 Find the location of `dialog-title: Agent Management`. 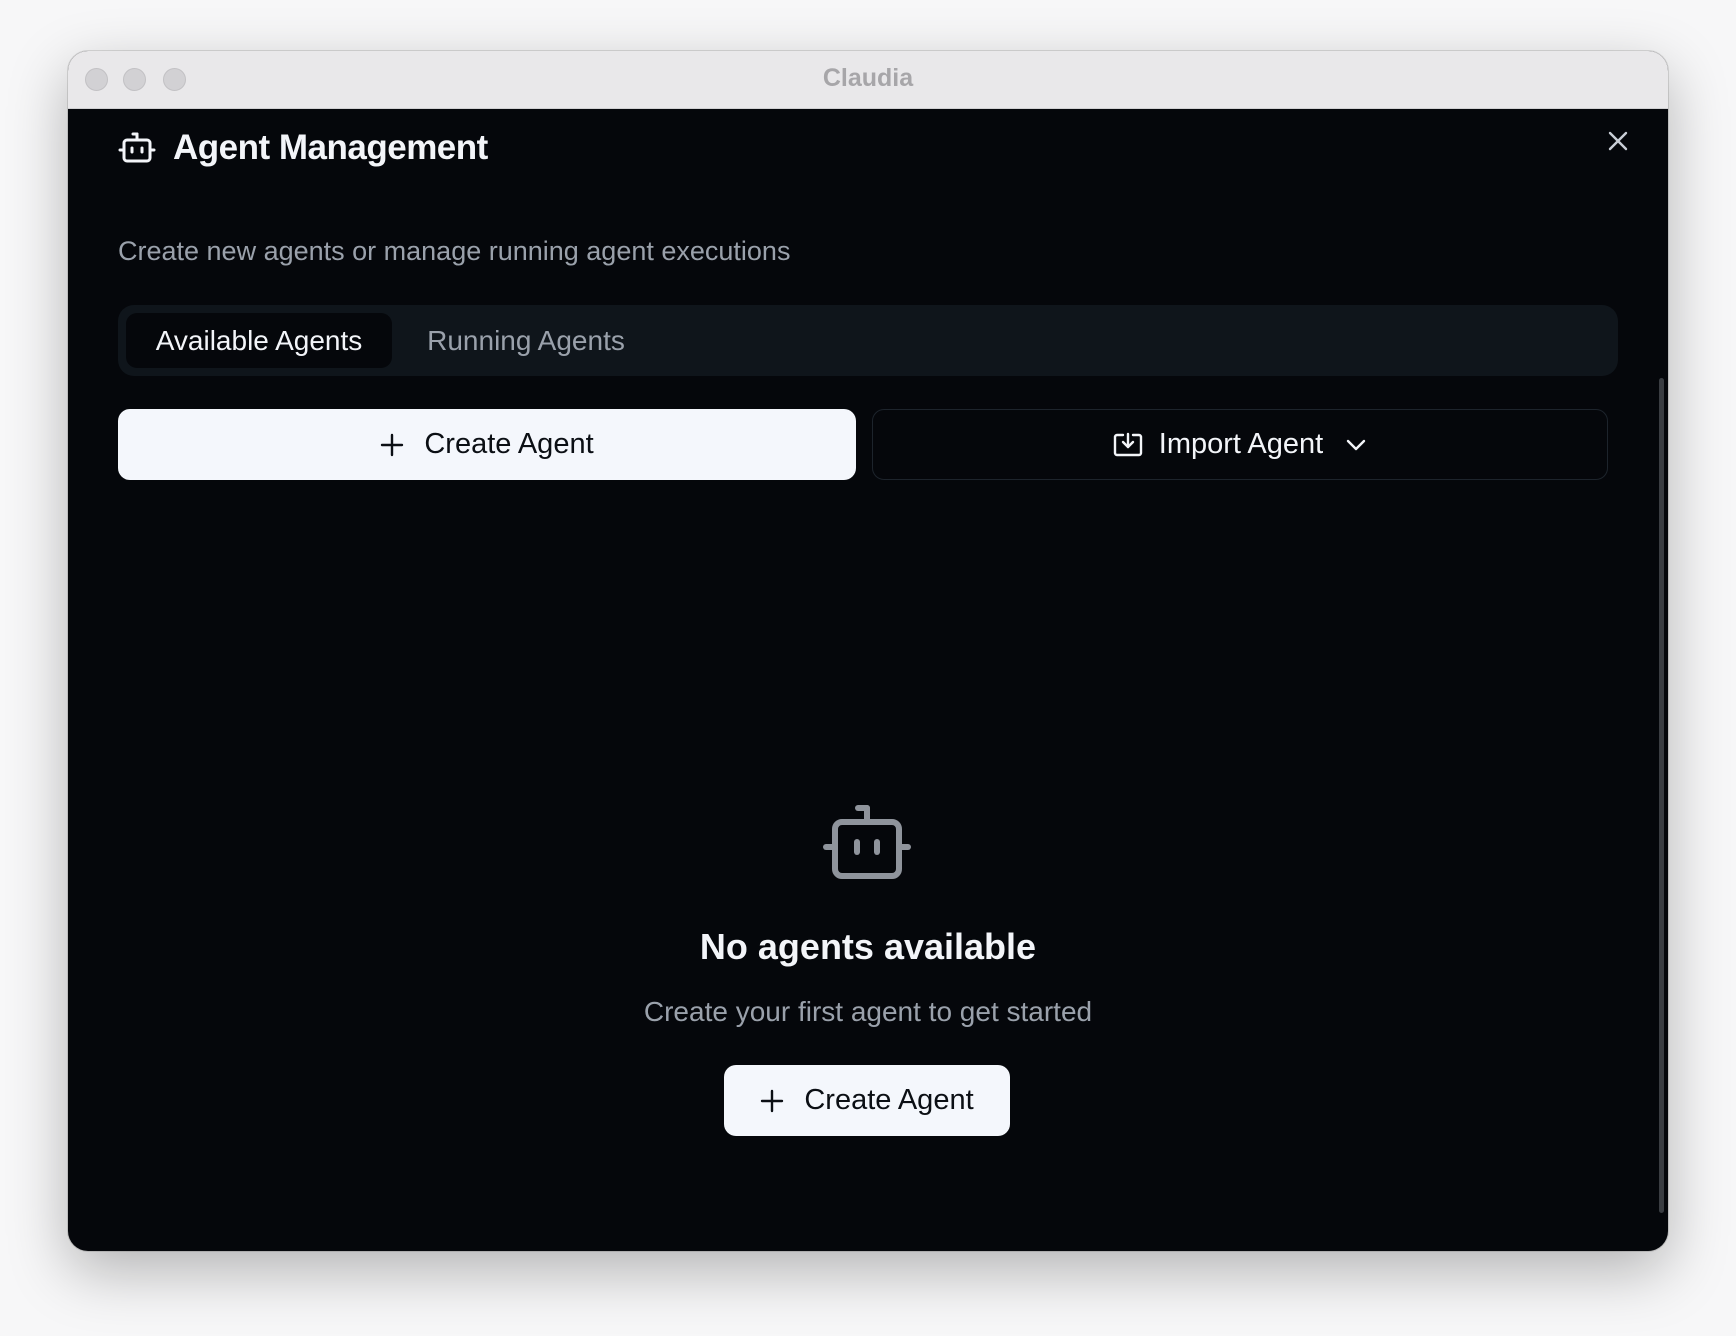

dialog-title: Agent Management is located at coordinates (330, 147).